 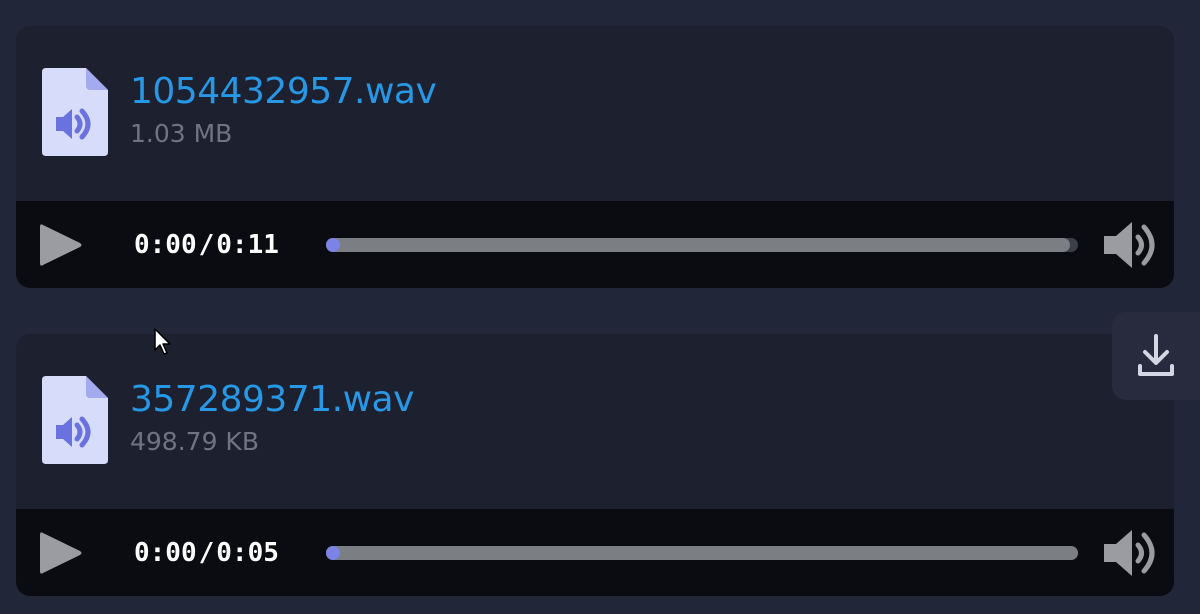 I want to click on time-display: 0:00/0:05, so click(x=206, y=553).